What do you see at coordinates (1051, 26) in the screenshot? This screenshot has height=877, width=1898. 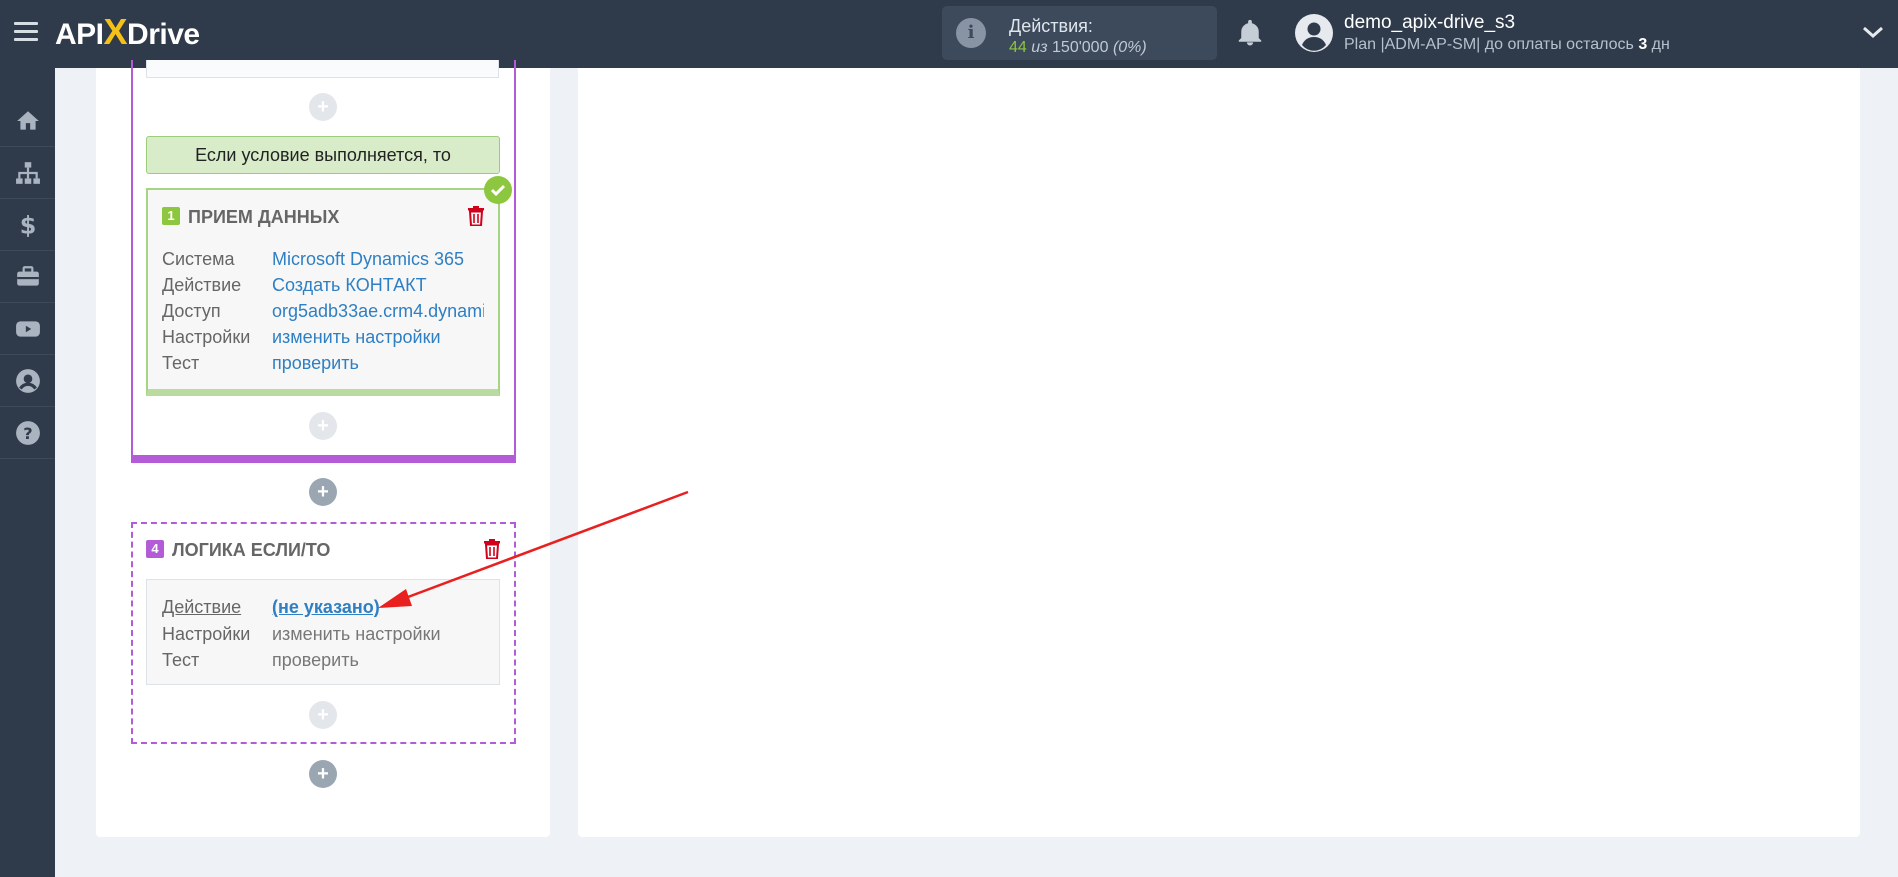 I see `actions-label: Действия:` at bounding box center [1051, 26].